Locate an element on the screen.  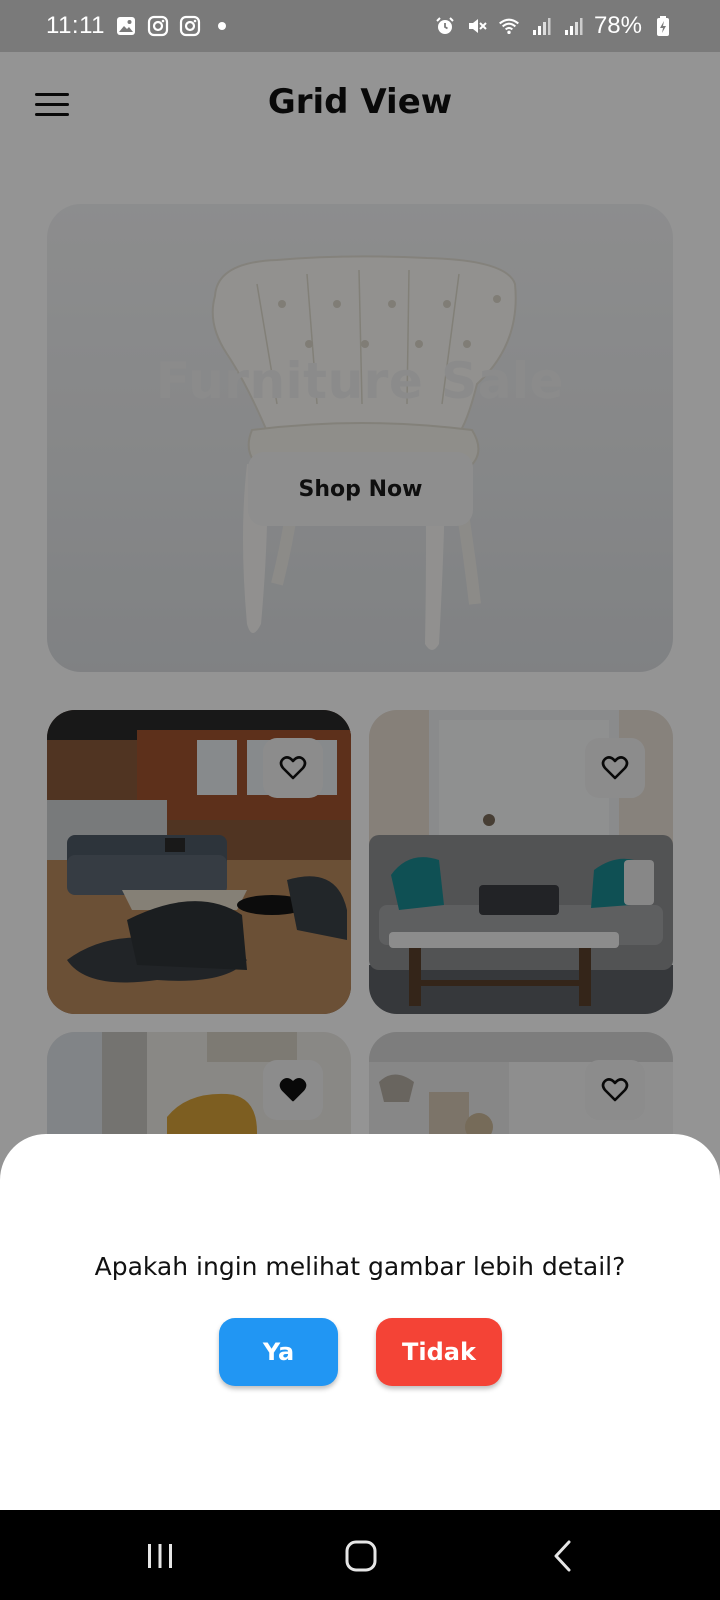
back-icon is located at coordinates (563, 1556).